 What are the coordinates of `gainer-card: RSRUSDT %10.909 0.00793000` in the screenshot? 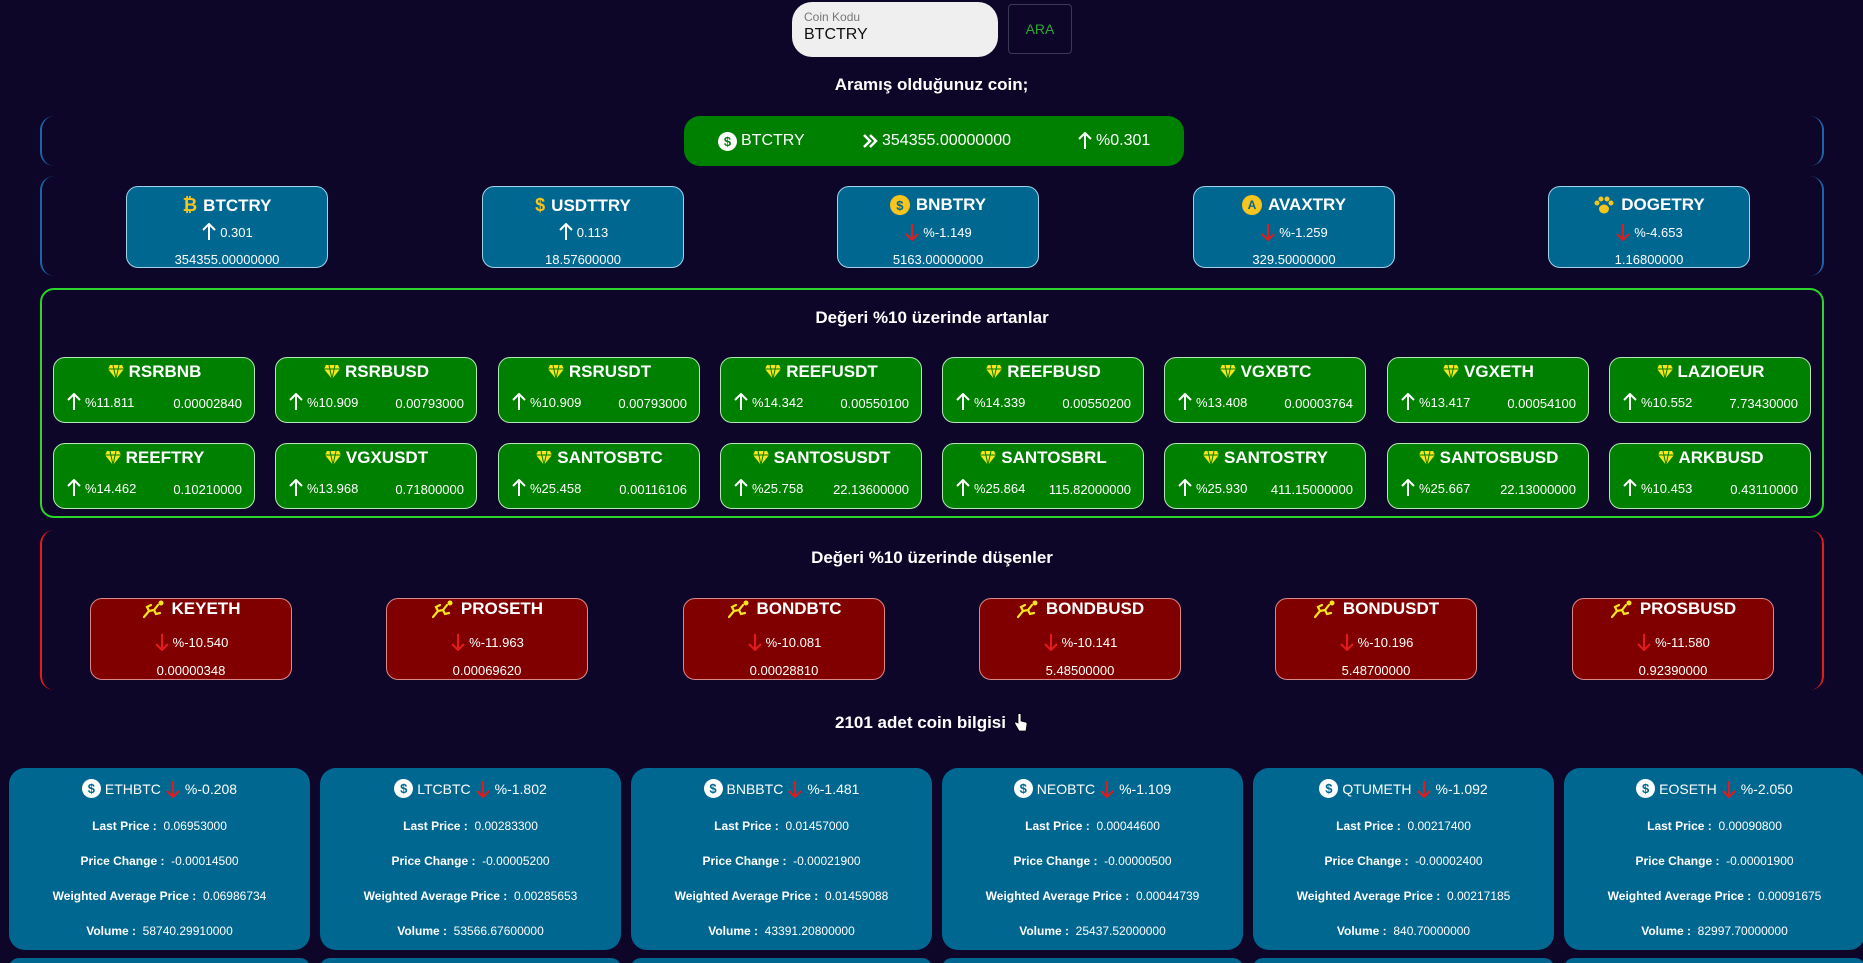 It's located at (599, 390).